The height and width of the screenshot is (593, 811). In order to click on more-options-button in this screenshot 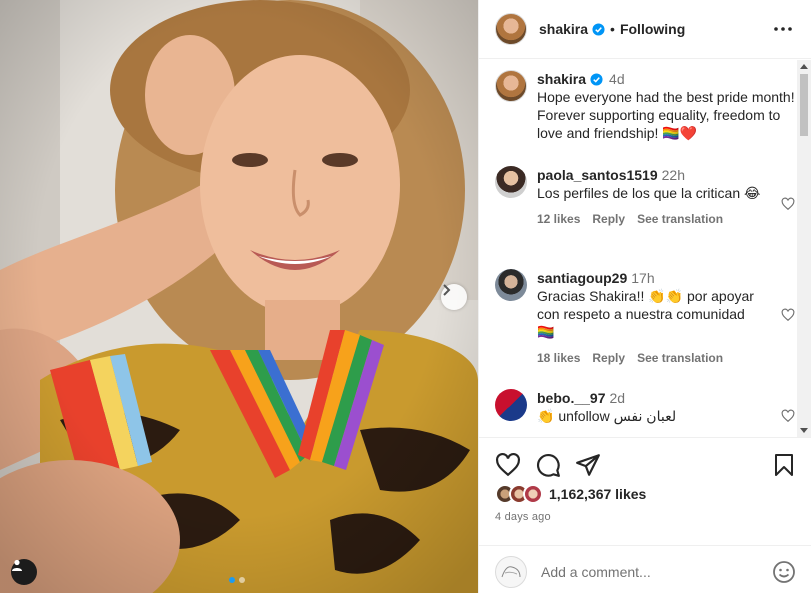, I will do `click(783, 29)`.